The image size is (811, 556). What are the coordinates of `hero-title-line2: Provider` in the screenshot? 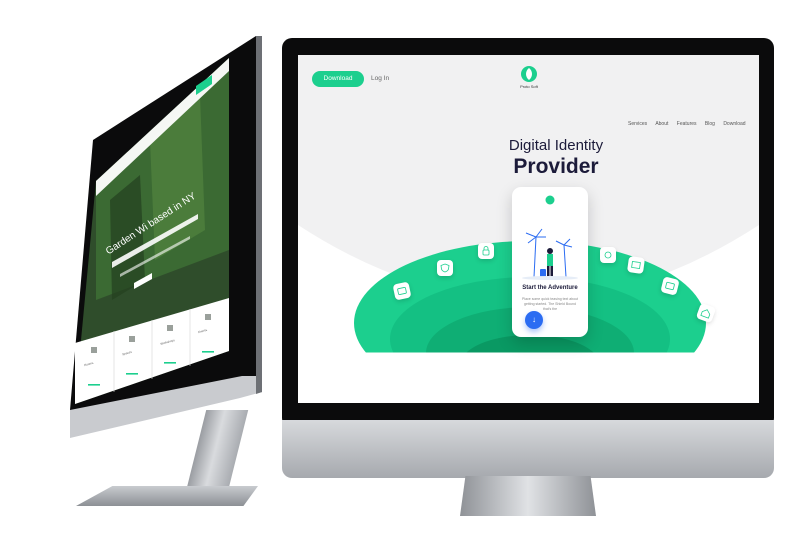 It's located at (556, 166).